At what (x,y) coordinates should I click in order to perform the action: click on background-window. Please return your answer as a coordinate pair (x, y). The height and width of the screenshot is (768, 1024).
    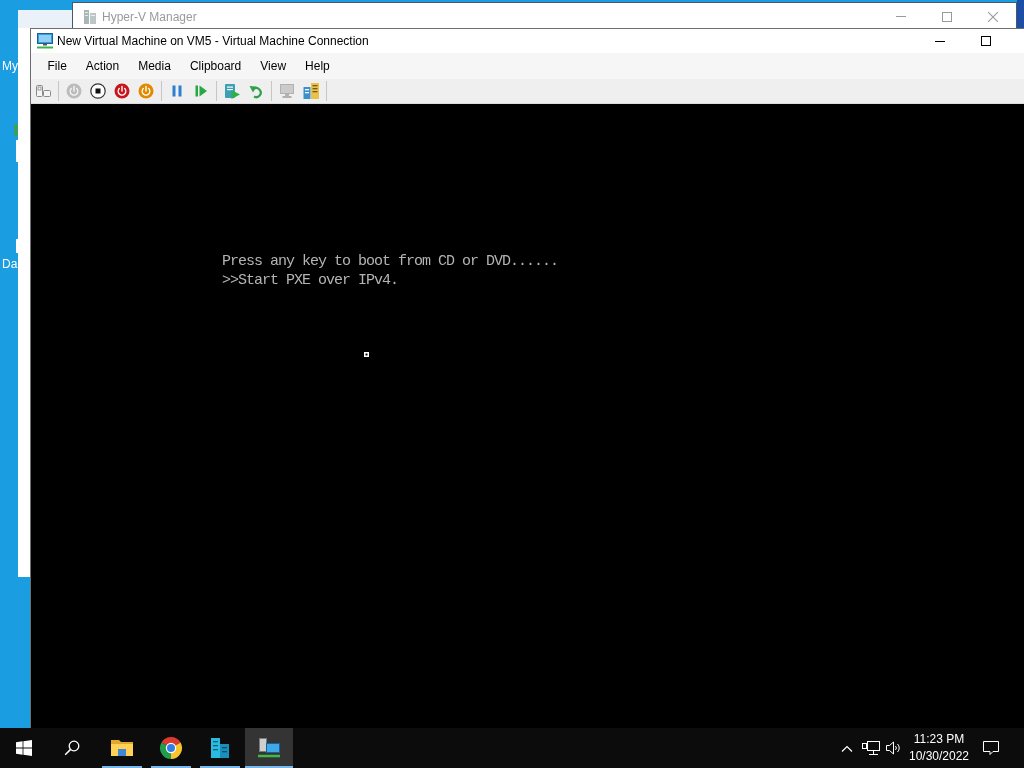
    Looking at the image, I should click on (1020, 14).